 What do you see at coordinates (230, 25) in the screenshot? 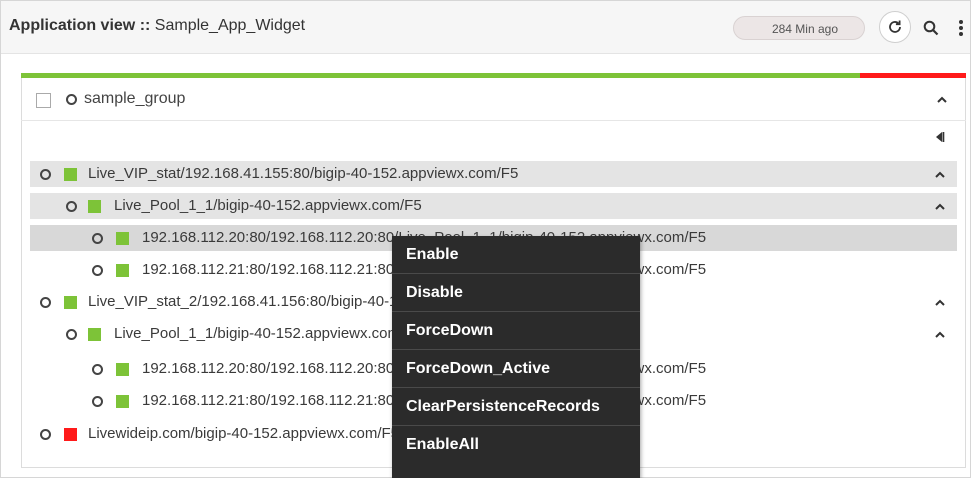
I see `app-name: Sample_App_Widget` at bounding box center [230, 25].